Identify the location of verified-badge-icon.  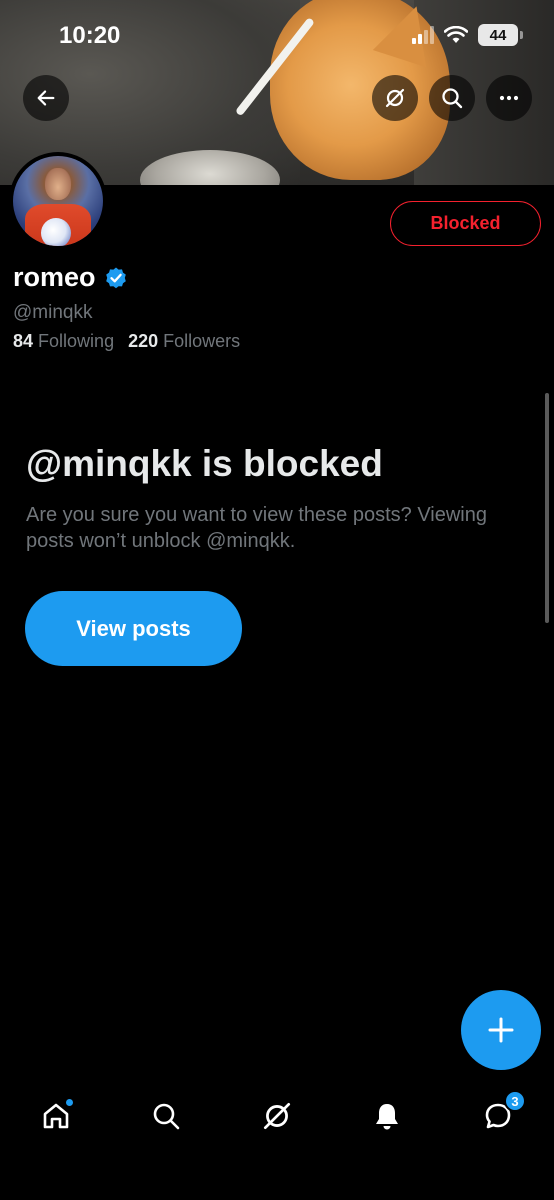
(116, 278).